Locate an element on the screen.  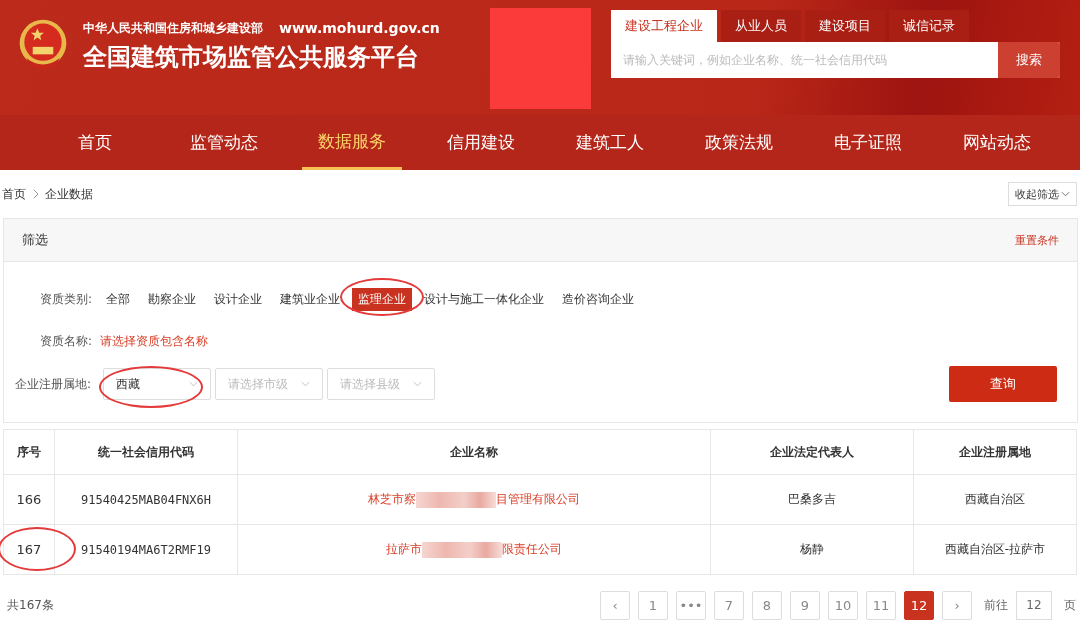
nav-item: 信用建设 is located at coordinates (480, 142).